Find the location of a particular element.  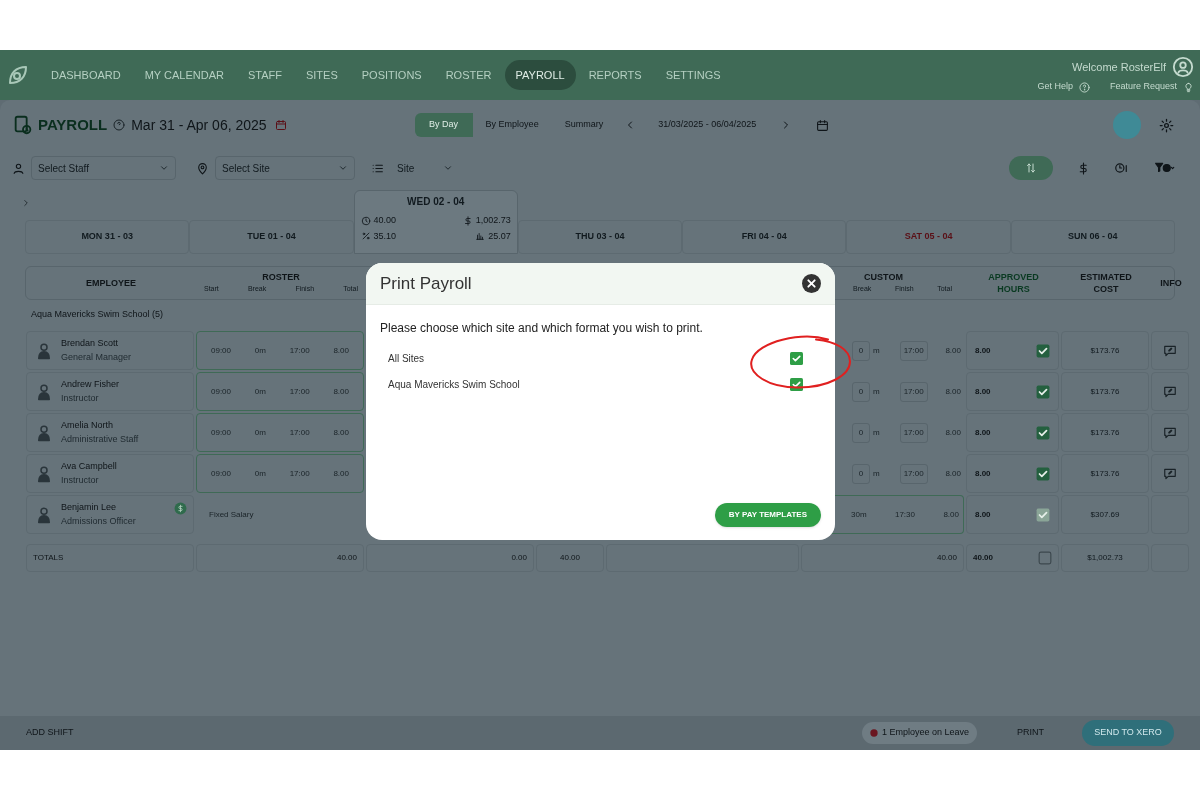

nav-tab: ROSTER is located at coordinates (468, 75).